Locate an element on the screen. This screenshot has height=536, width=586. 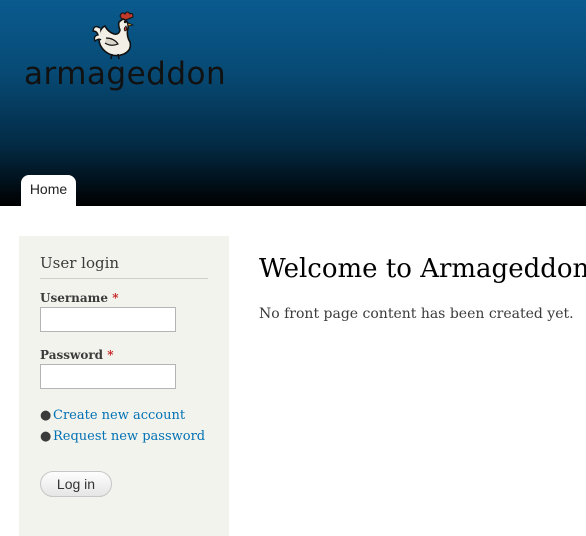
site-logo: armageddon is located at coordinates (124, 55).